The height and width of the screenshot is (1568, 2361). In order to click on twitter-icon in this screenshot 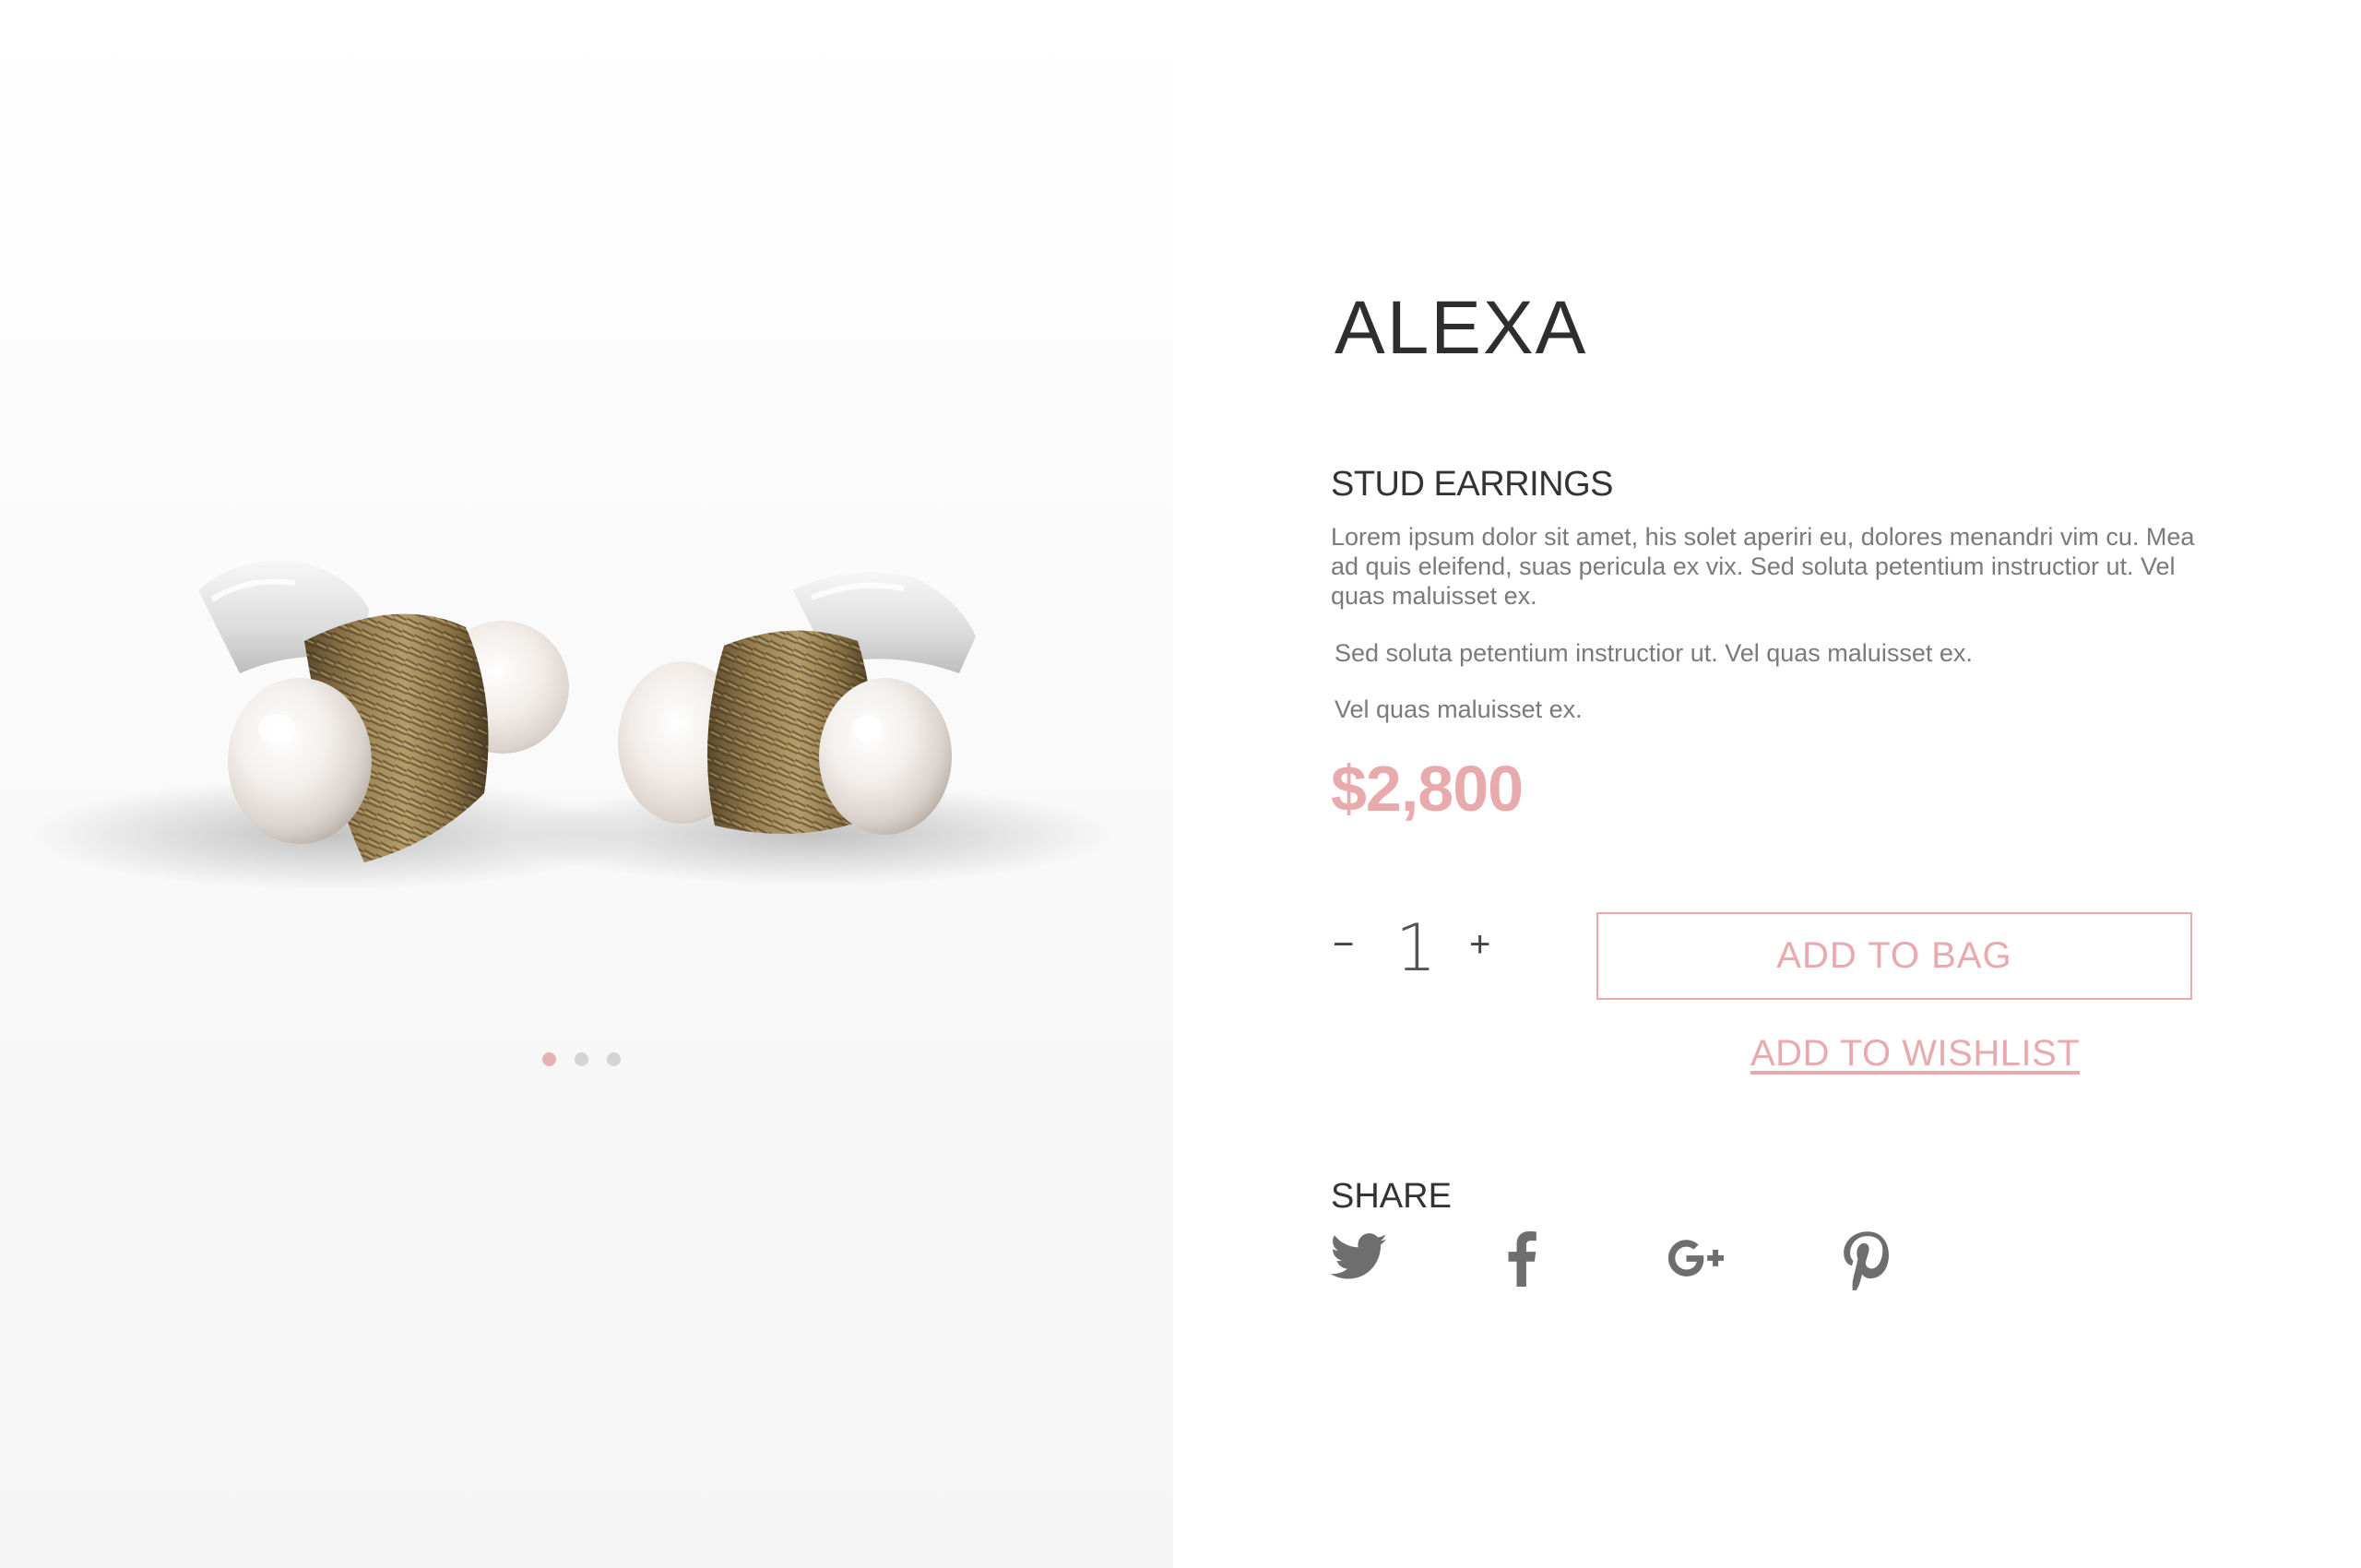, I will do `click(1359, 1257)`.